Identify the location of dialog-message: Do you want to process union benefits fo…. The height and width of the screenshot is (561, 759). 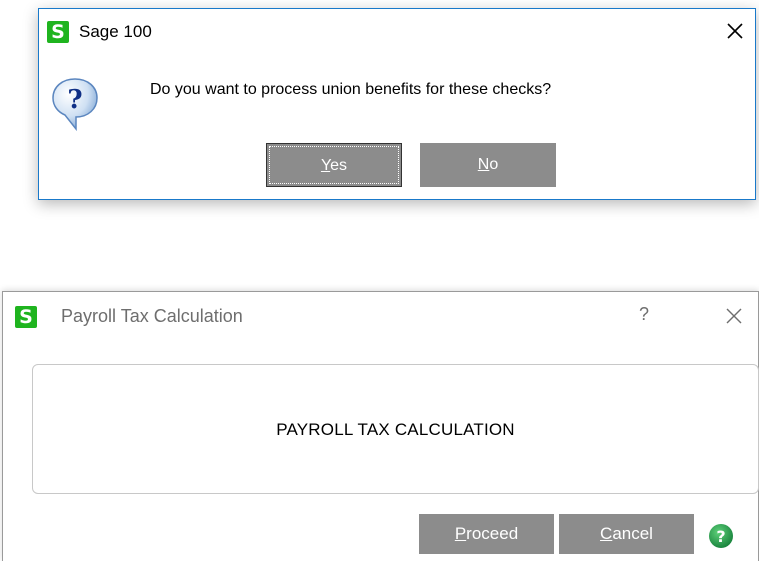
(351, 89).